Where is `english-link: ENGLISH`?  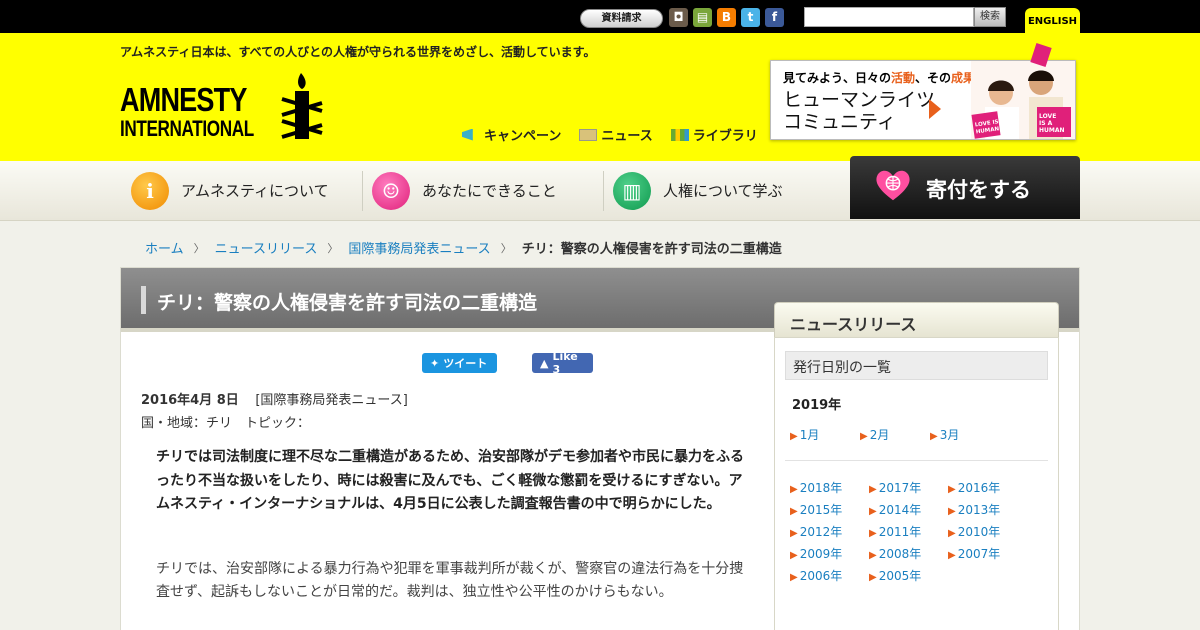
english-link: ENGLISH is located at coordinates (1052, 21).